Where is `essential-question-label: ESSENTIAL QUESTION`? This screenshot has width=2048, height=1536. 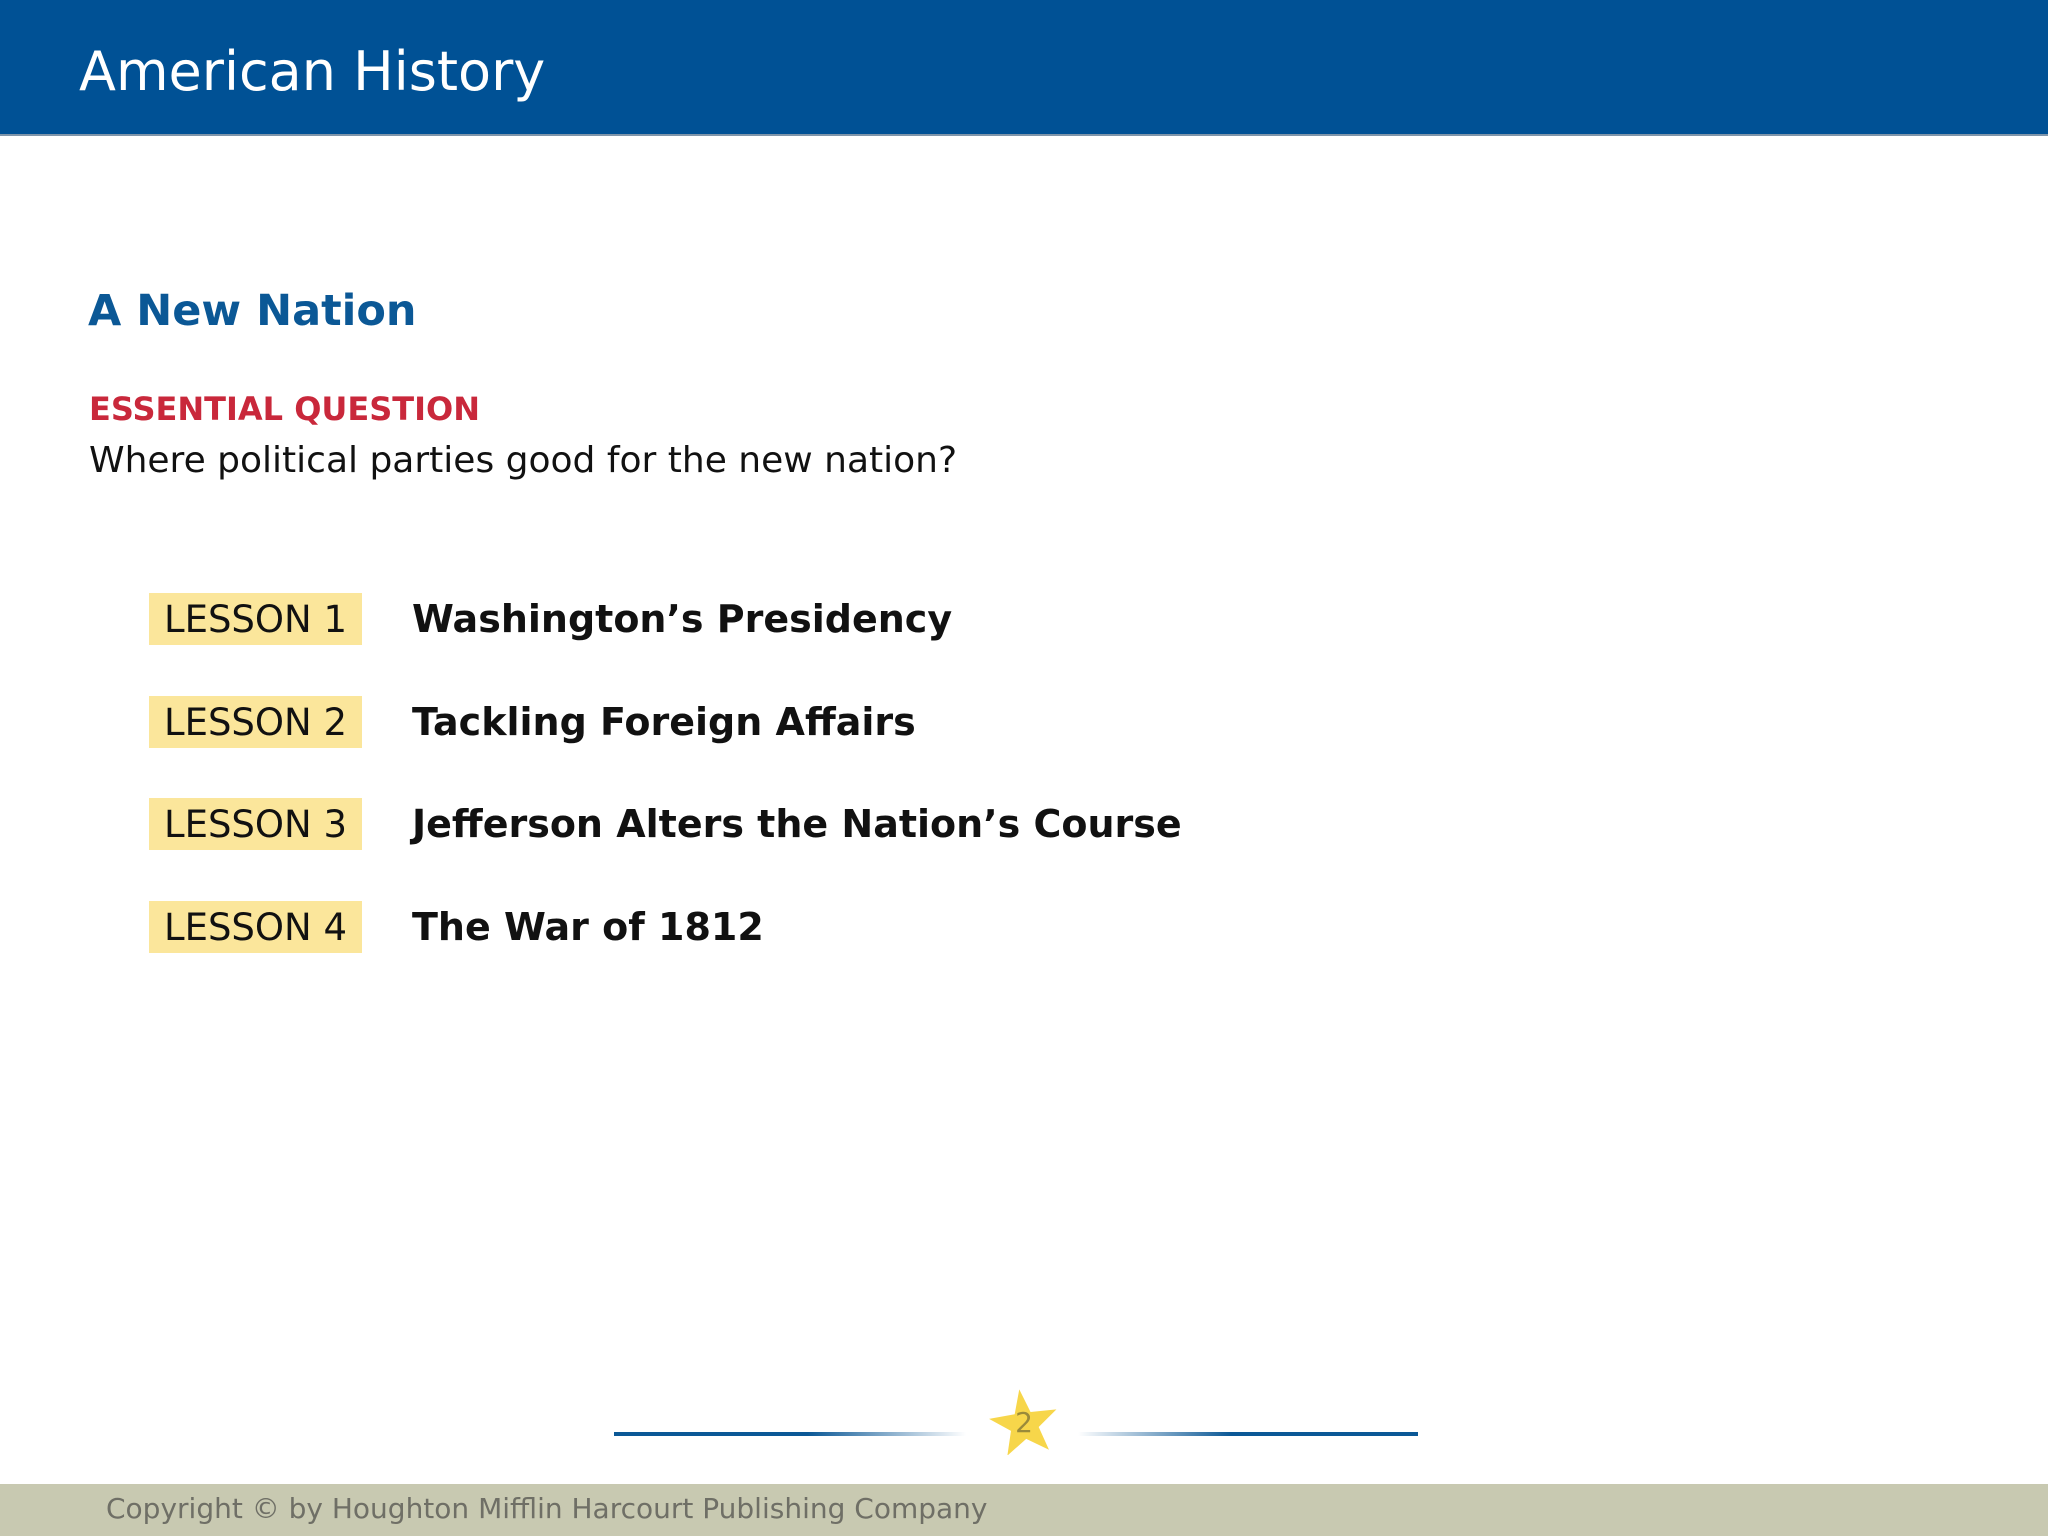 essential-question-label: ESSENTIAL QUESTION is located at coordinates (284, 409).